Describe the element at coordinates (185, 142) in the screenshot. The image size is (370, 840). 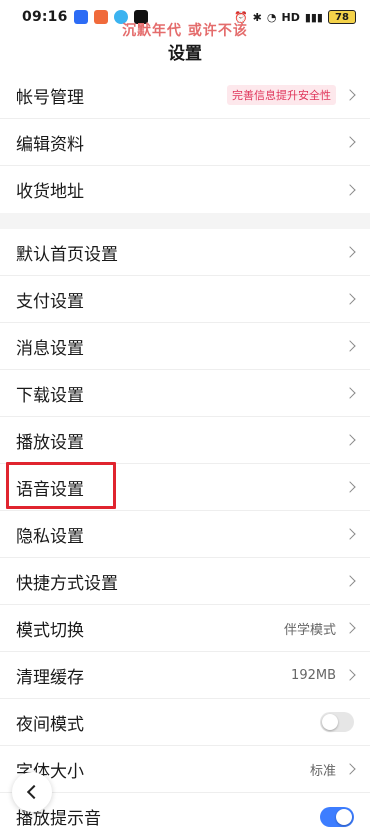
I see `settings-row: 编辑资料` at that location.